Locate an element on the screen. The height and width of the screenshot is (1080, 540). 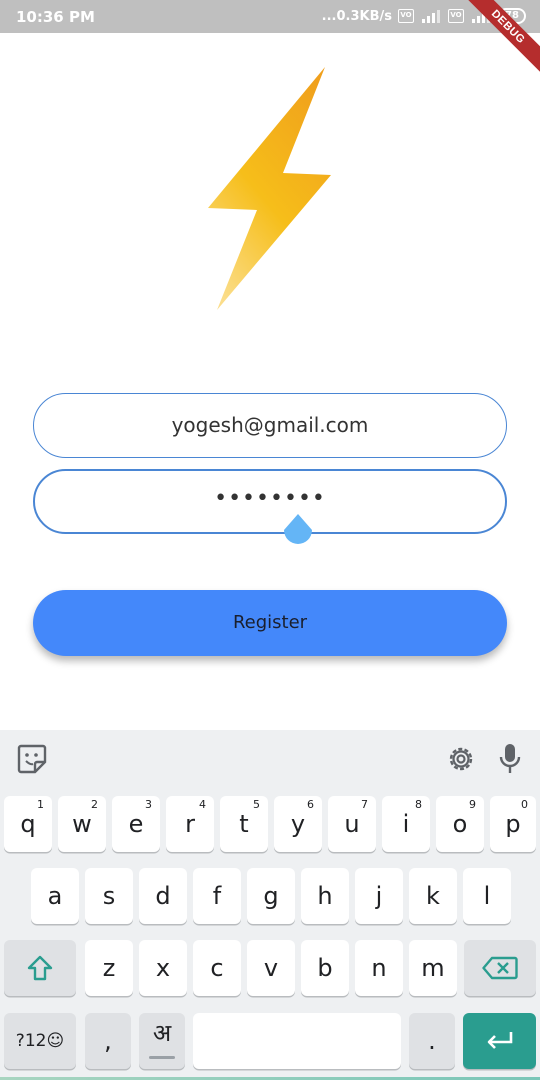
text-cursor-handle is located at coordinates (298, 532).